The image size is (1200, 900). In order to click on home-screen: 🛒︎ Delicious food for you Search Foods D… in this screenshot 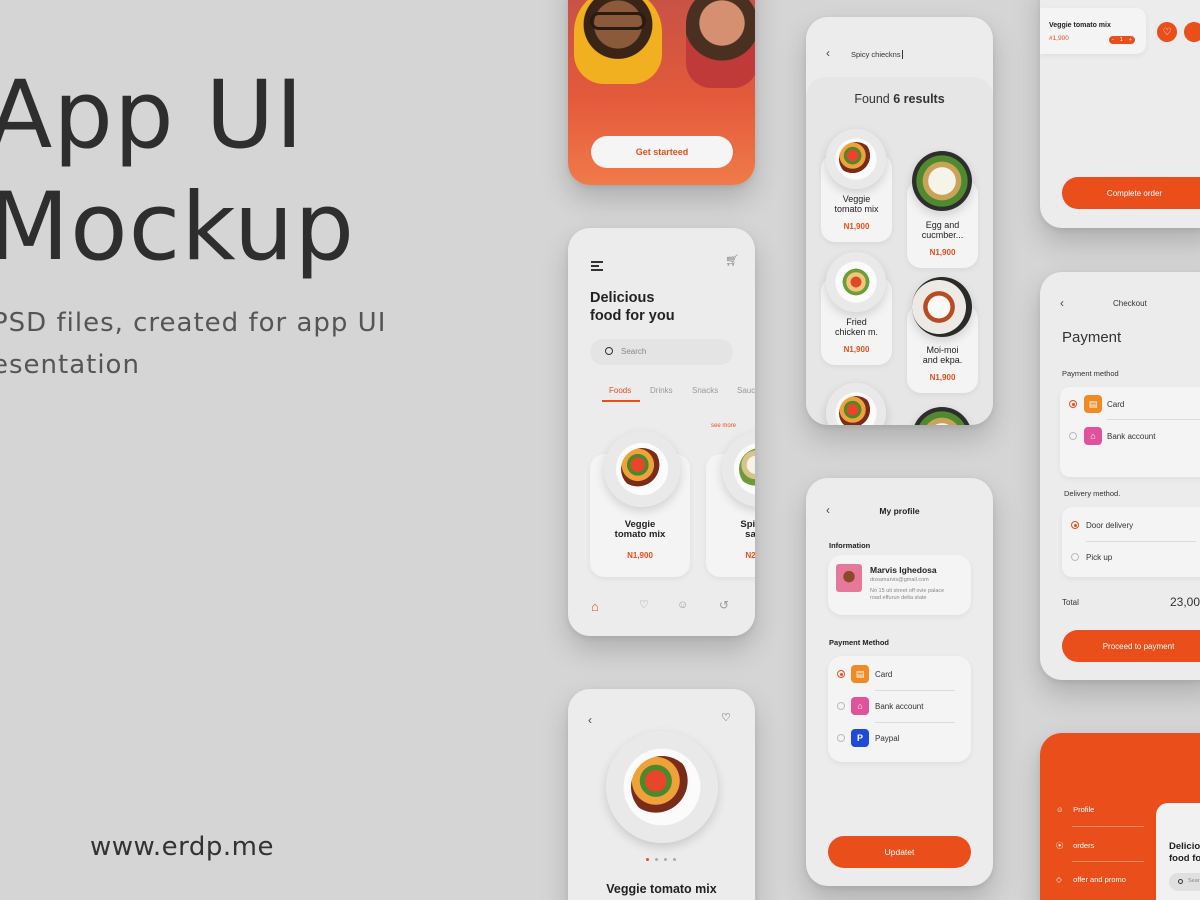, I will do `click(661, 432)`.